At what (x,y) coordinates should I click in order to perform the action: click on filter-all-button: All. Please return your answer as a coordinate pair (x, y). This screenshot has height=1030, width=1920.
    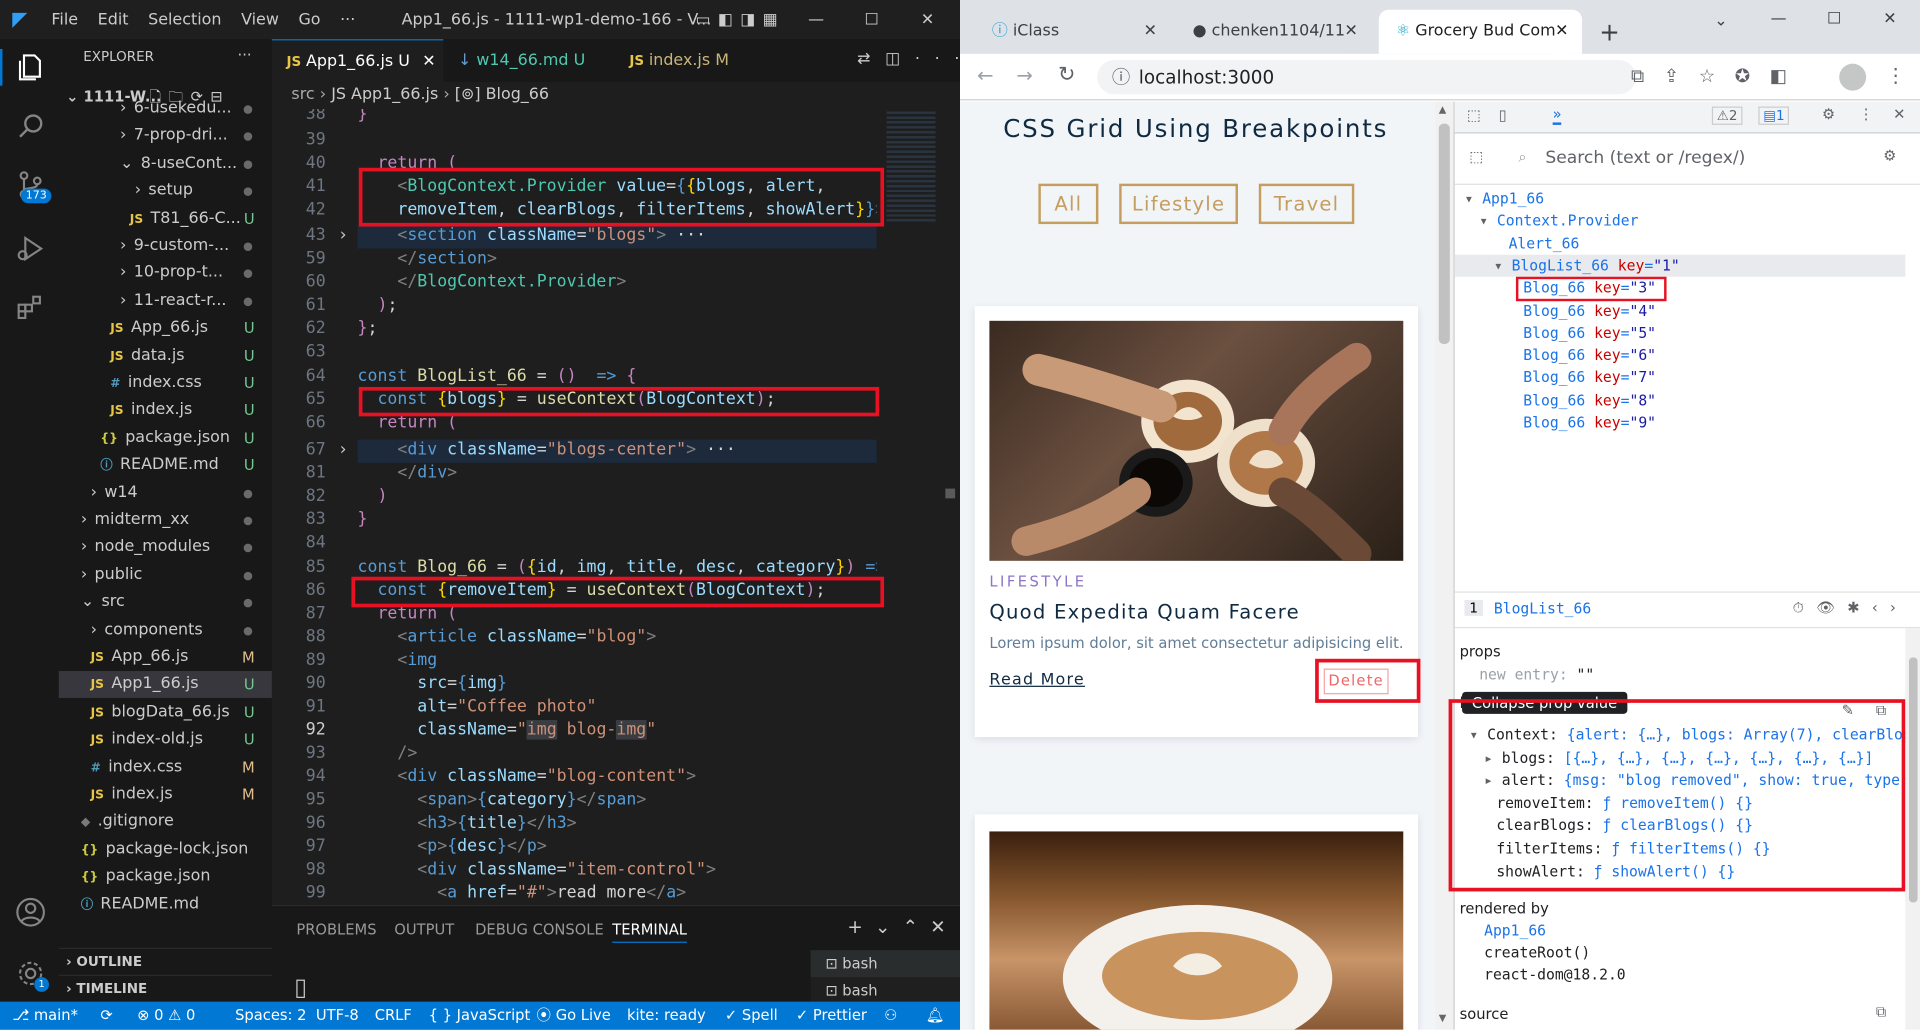
    Looking at the image, I should click on (1068, 204).